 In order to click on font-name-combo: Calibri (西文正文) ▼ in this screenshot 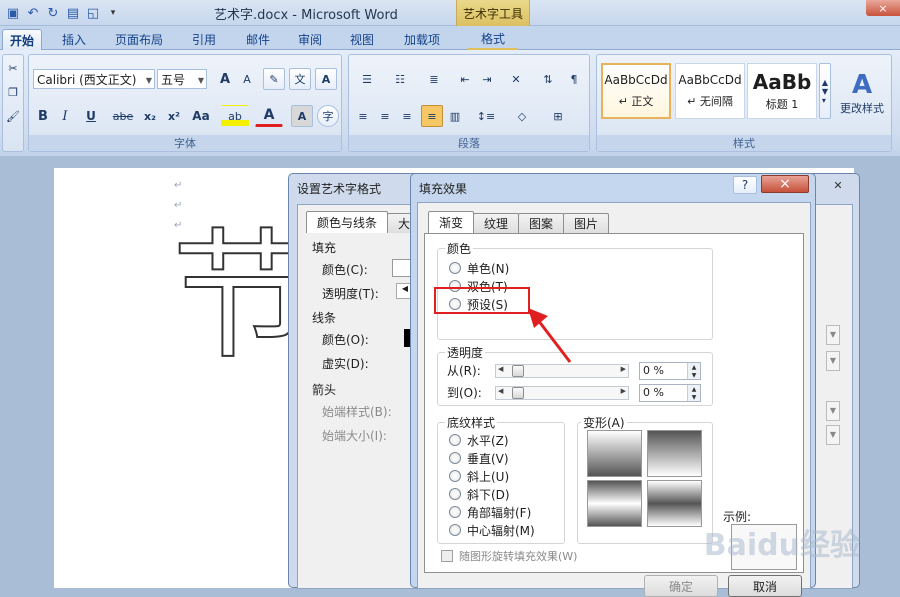, I will do `click(94, 79)`.